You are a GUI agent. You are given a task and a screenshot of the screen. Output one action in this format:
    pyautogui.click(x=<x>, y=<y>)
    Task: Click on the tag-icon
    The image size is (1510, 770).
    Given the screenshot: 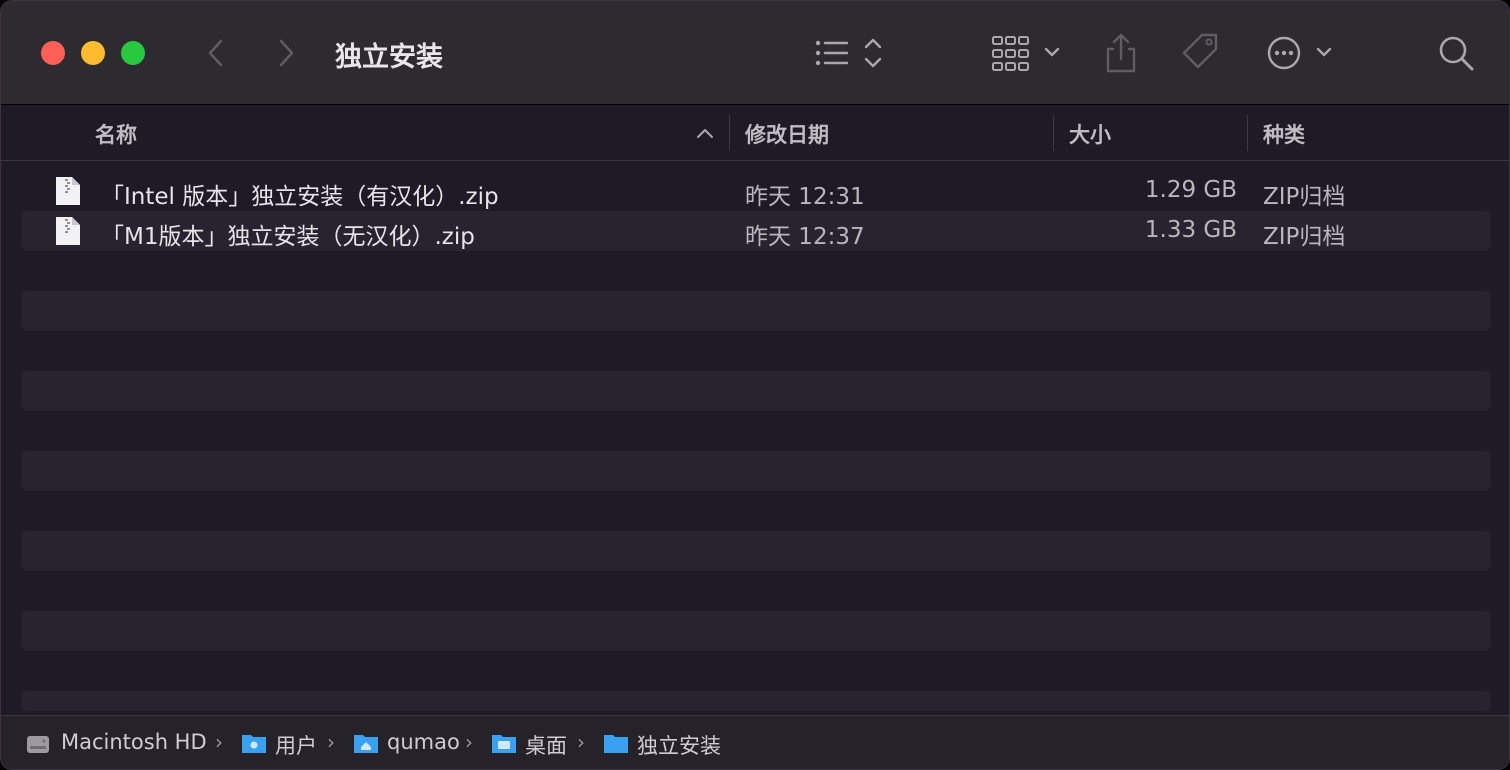 What is the action you would take?
    pyautogui.click(x=1200, y=53)
    